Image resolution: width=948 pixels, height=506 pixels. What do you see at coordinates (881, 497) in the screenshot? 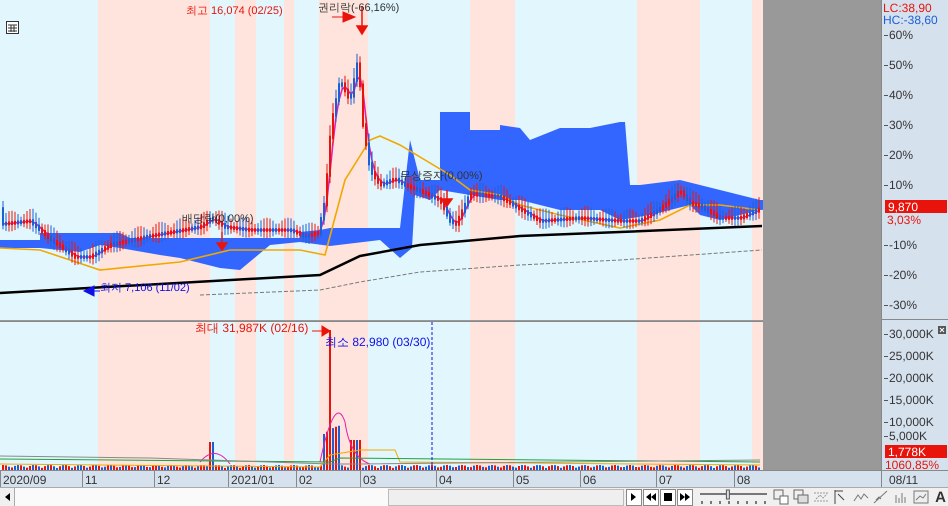
I see `trend-line-icon` at bounding box center [881, 497].